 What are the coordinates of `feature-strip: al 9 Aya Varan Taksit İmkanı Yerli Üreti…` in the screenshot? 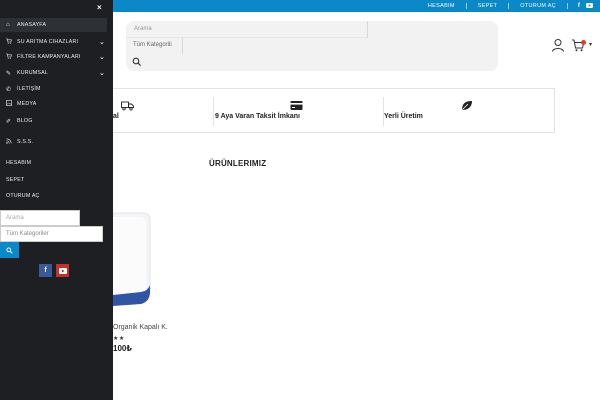 It's located at (334, 110).